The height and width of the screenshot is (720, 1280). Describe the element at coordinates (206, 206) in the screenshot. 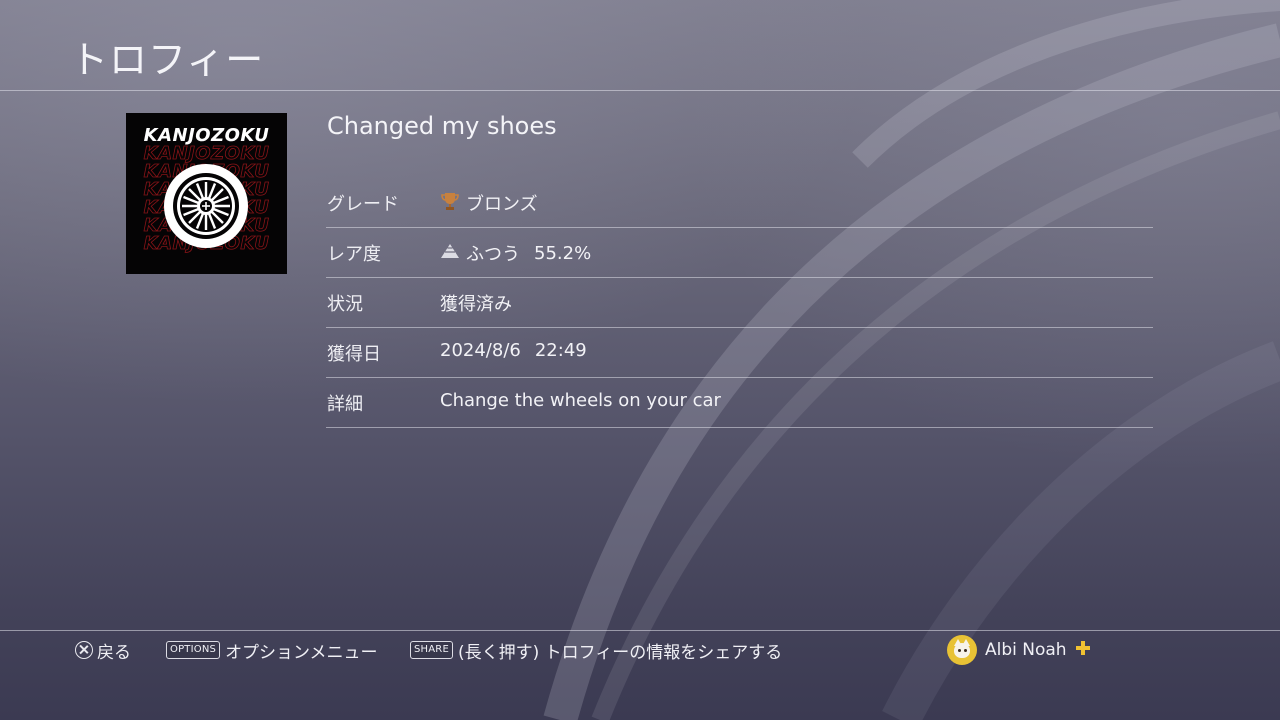

I see `wheel-icon` at that location.